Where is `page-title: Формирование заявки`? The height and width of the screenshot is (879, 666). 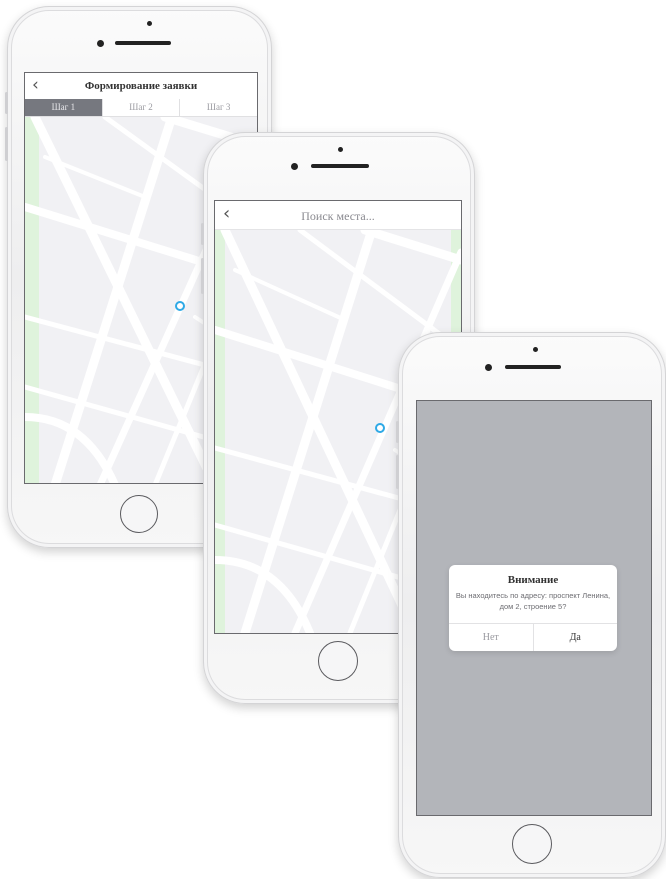 page-title: Формирование заявки is located at coordinates (141, 86).